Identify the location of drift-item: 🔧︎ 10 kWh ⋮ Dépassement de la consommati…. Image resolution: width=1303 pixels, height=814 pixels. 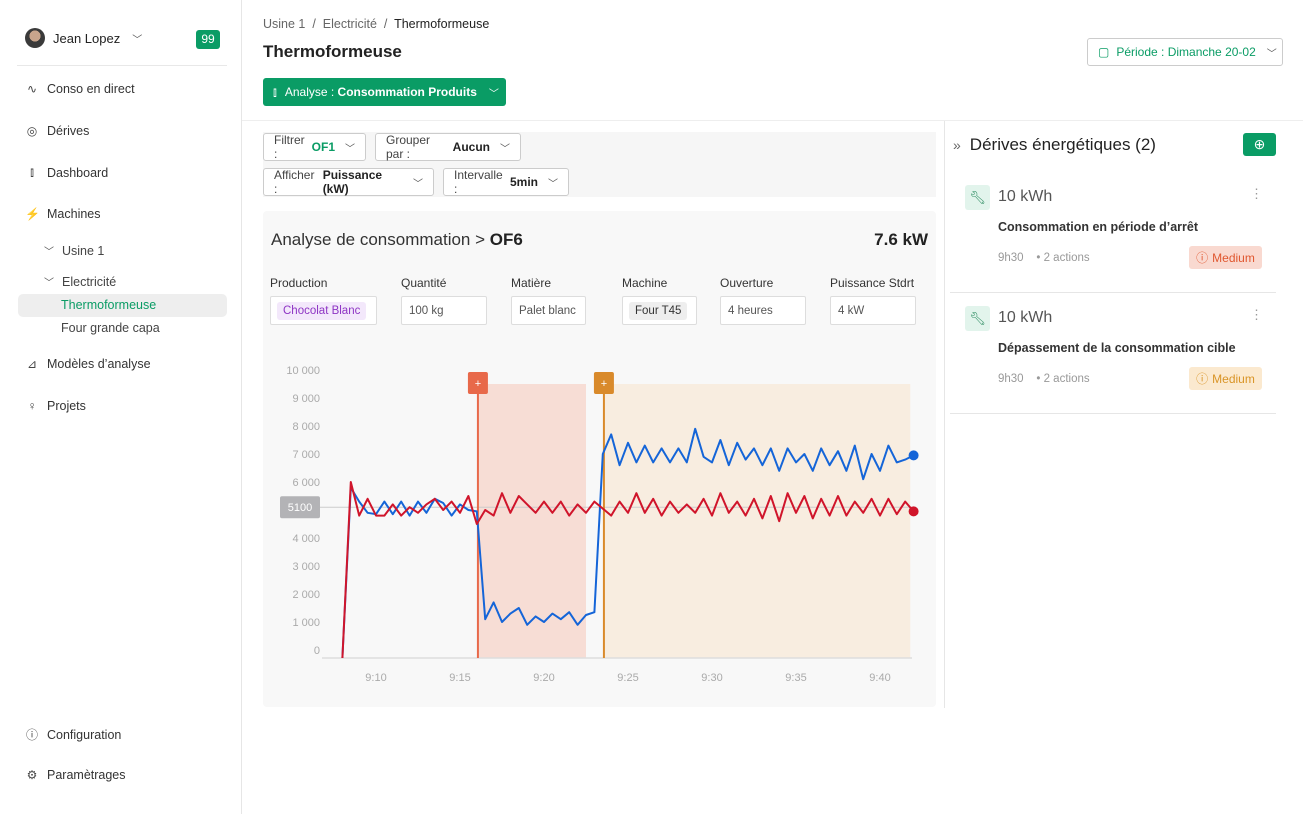
(1113, 353).